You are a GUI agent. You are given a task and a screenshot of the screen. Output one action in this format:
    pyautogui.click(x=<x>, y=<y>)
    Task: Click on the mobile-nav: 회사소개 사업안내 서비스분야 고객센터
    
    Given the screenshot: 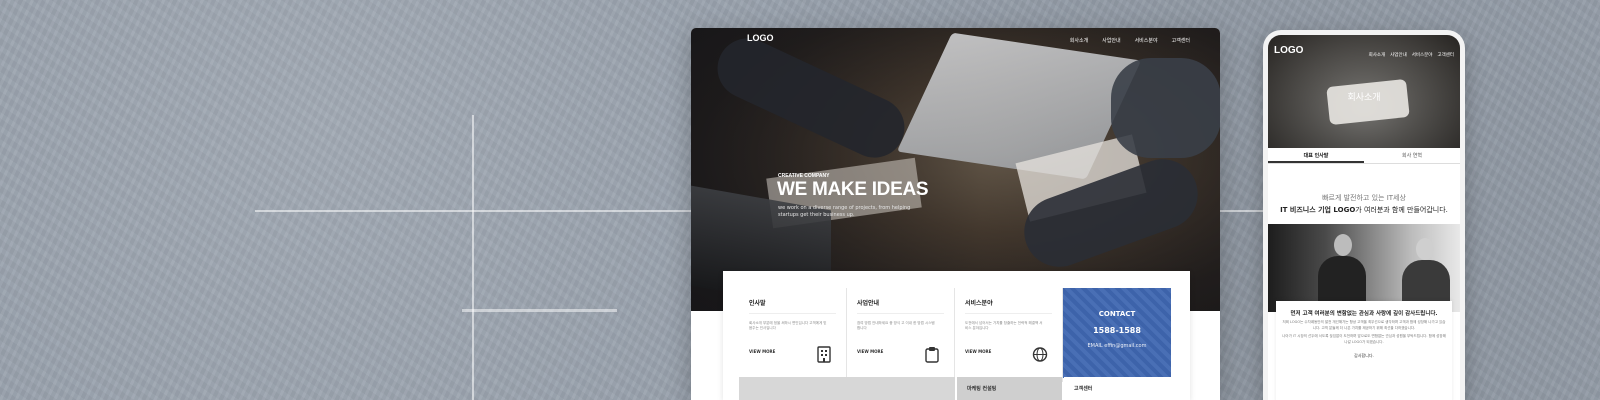 What is the action you would take?
    pyautogui.click(x=1411, y=55)
    